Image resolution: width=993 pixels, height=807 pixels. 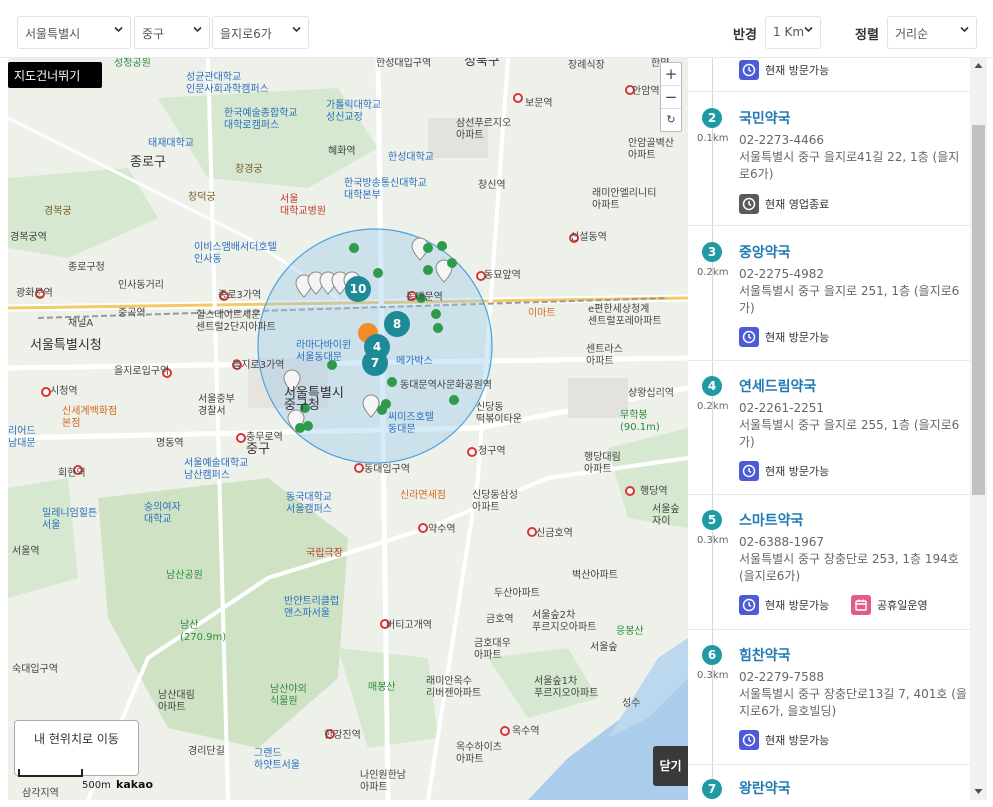 I want to click on kakao-logo: kakao, so click(x=135, y=784).